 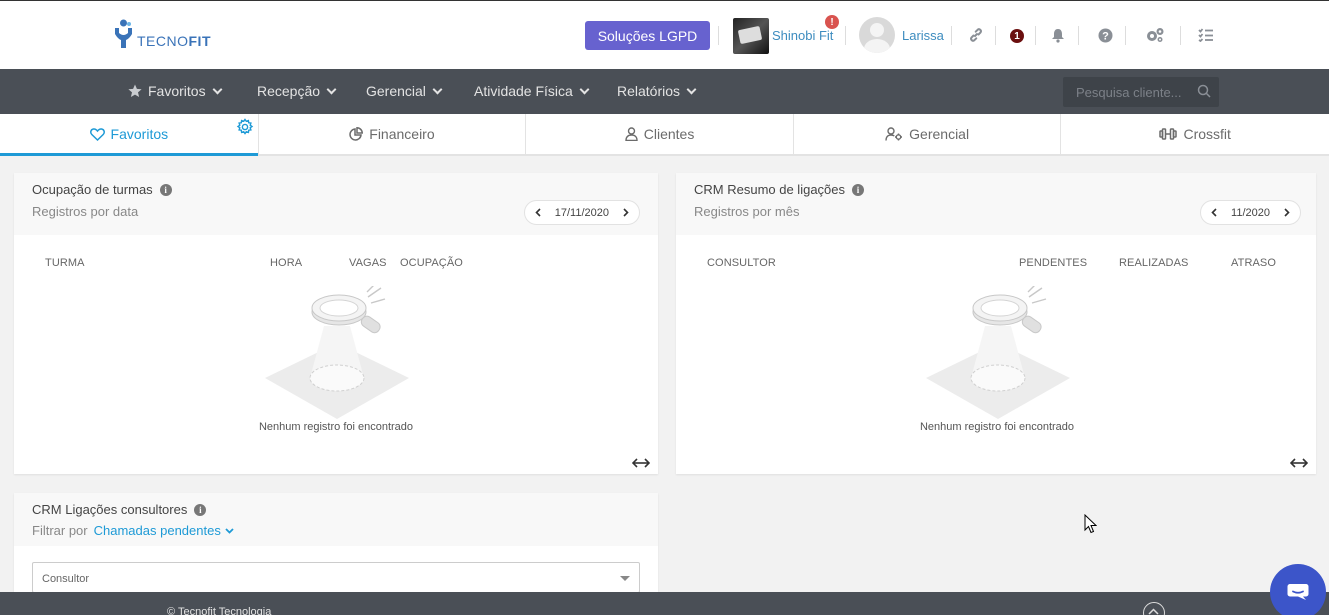 What do you see at coordinates (286, 263) in the screenshot?
I see `column-header: HORA` at bounding box center [286, 263].